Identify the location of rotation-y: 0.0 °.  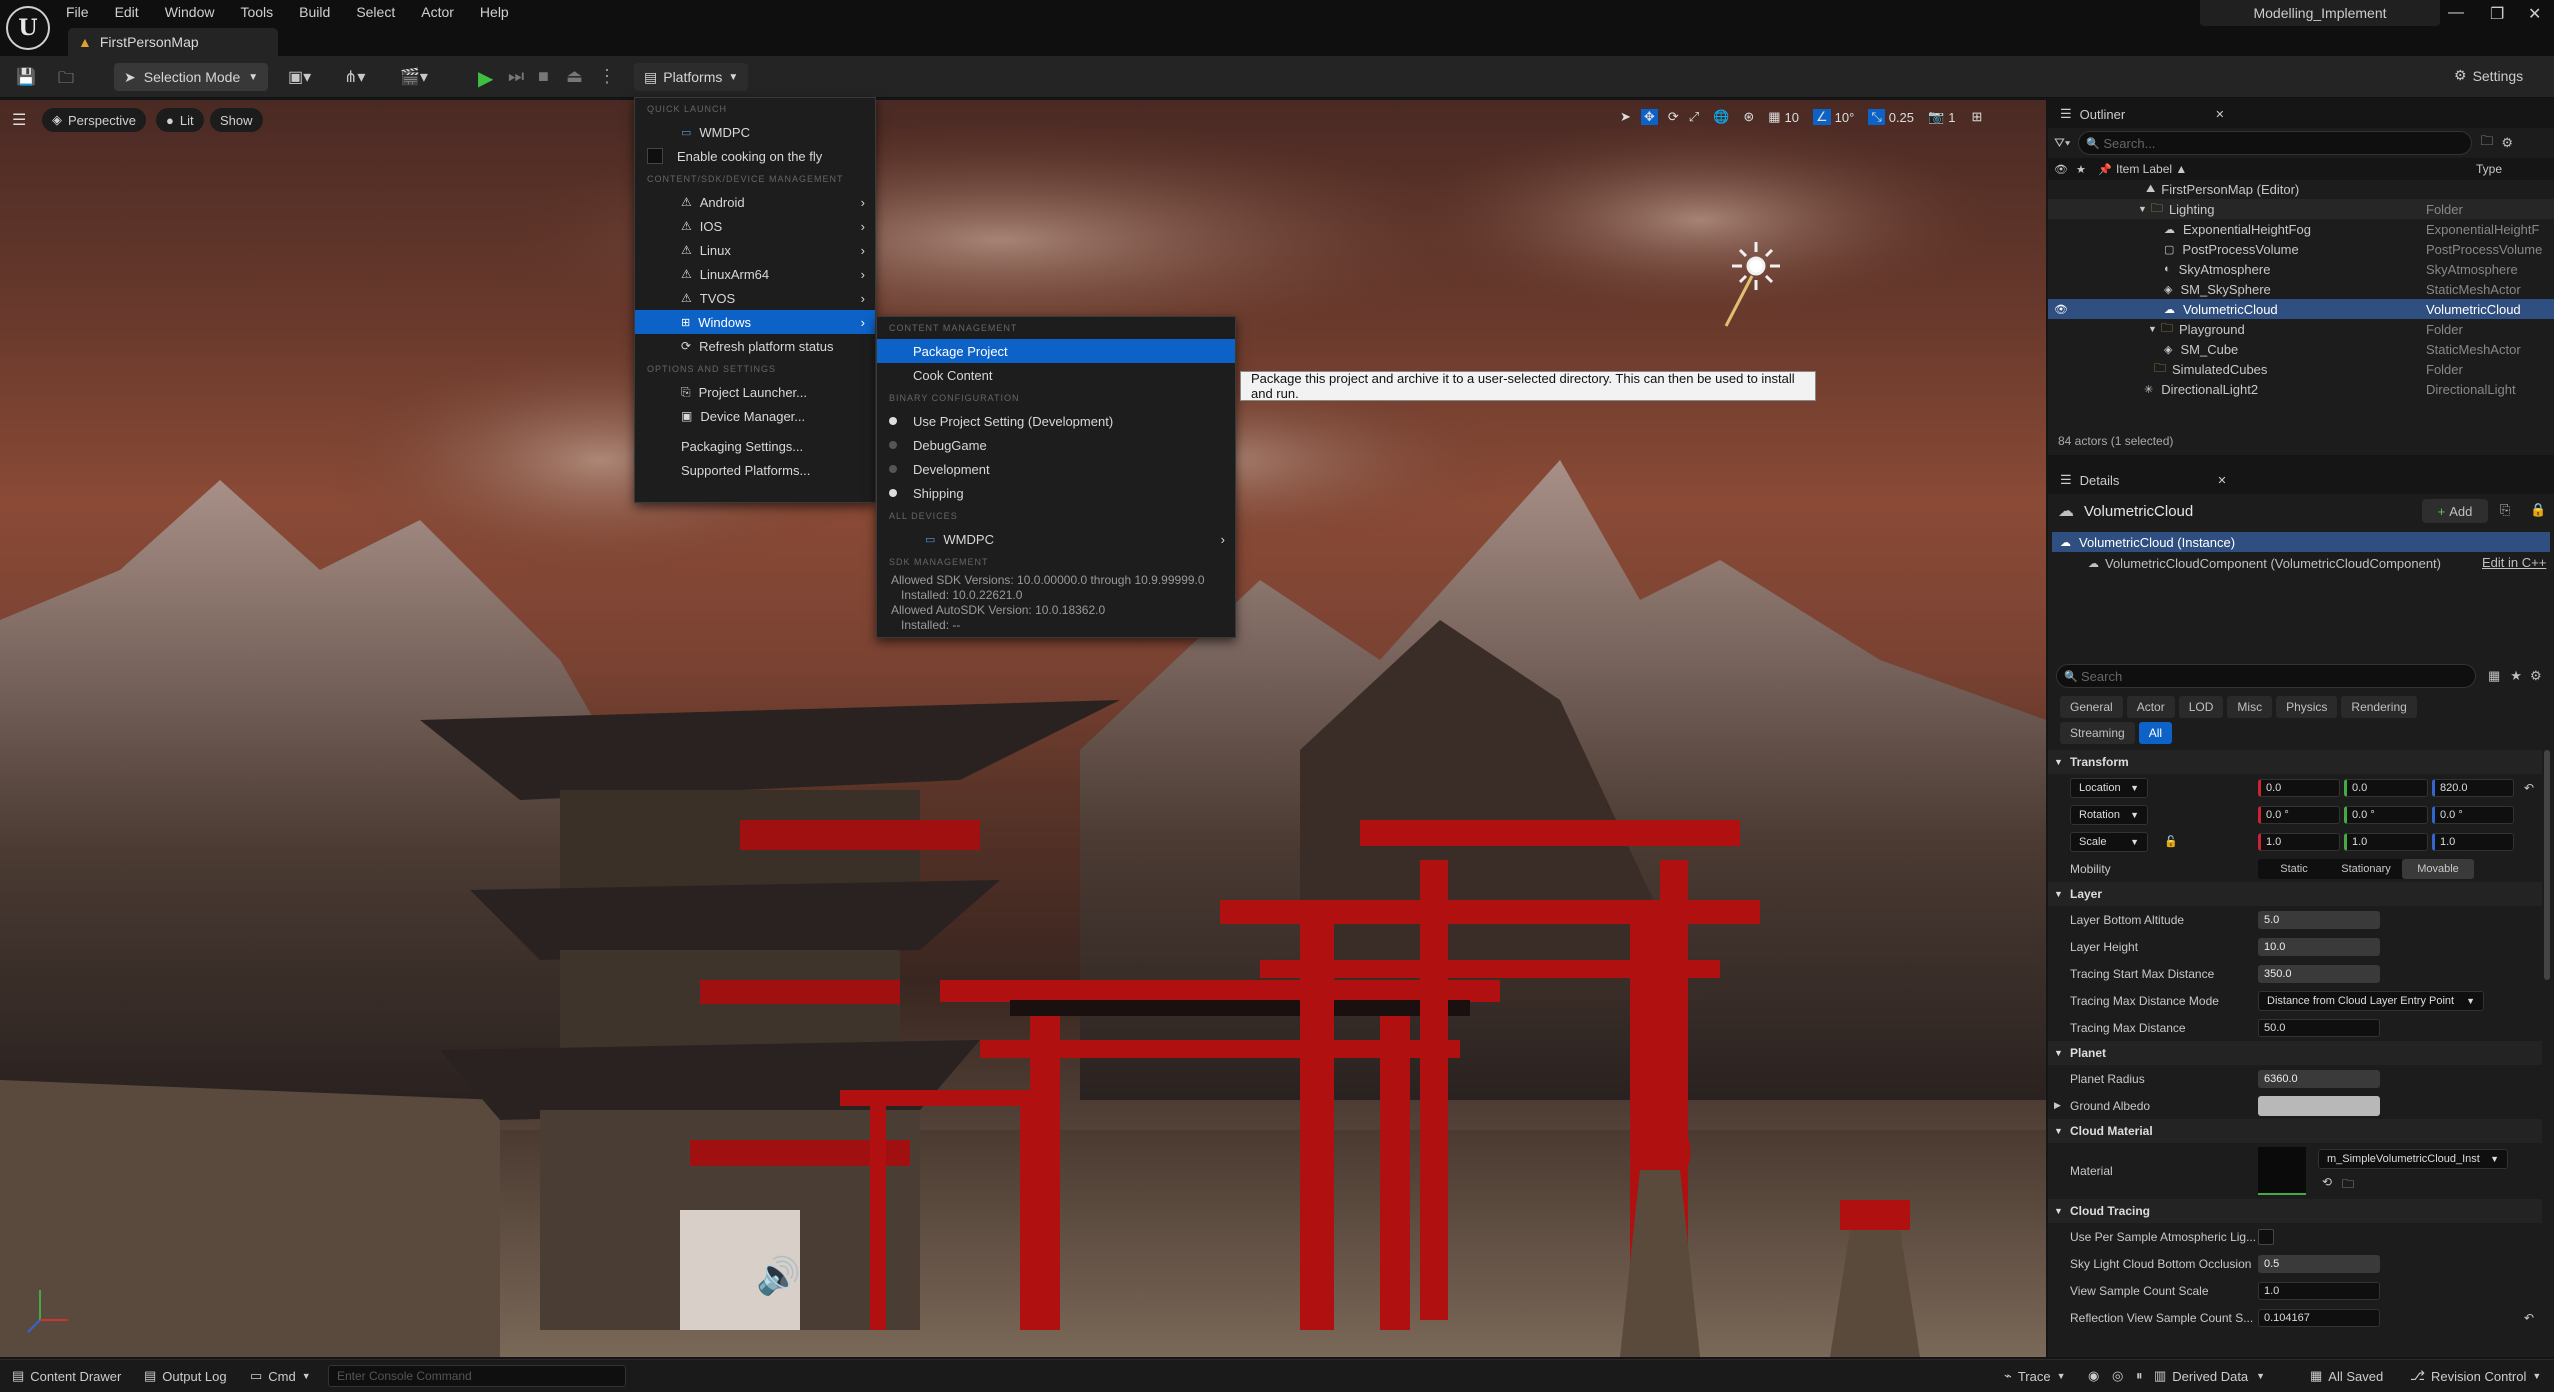
(2386, 814).